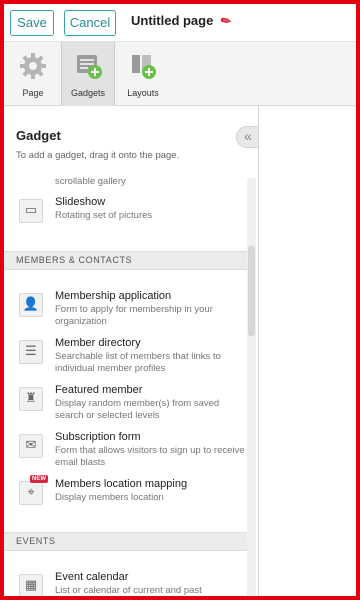 The image size is (360, 600). Describe the element at coordinates (31, 446) in the screenshot. I see `envelope-icon: ✉` at that location.